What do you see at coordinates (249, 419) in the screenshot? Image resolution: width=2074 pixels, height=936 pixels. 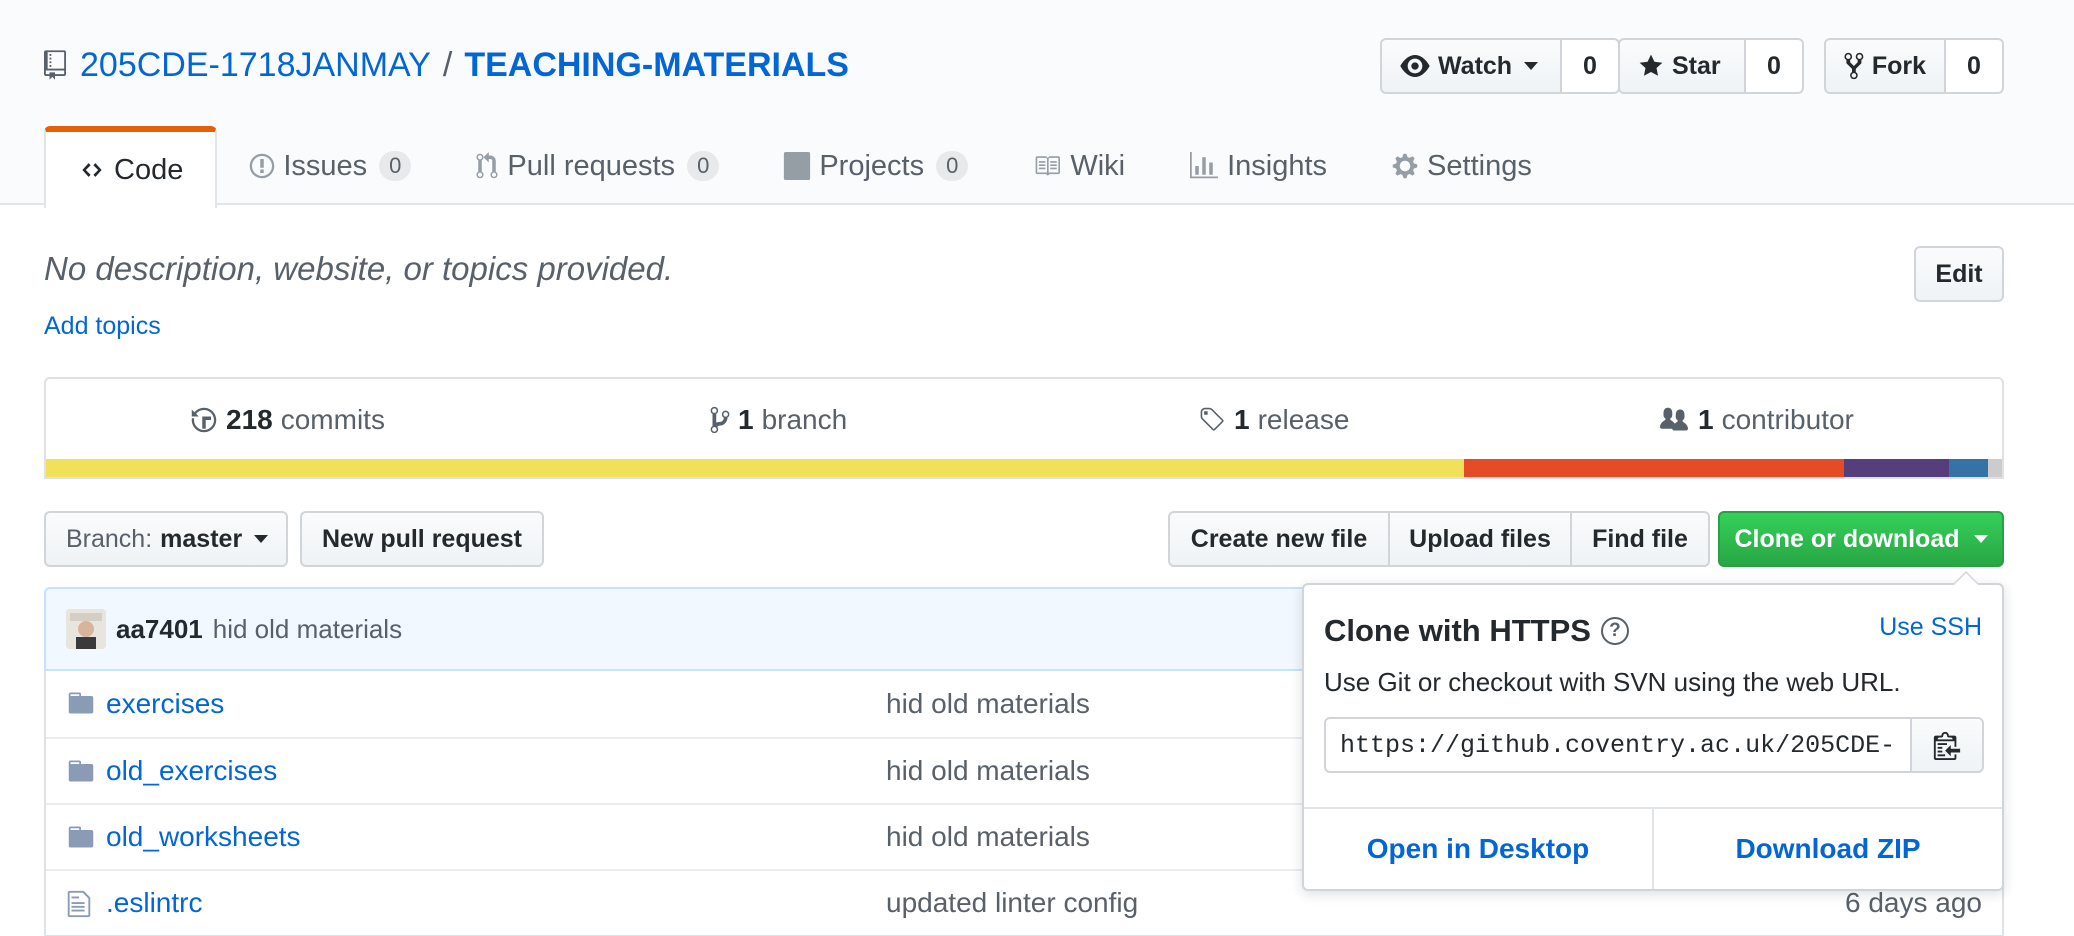 I see `commits-count: 218` at bounding box center [249, 419].